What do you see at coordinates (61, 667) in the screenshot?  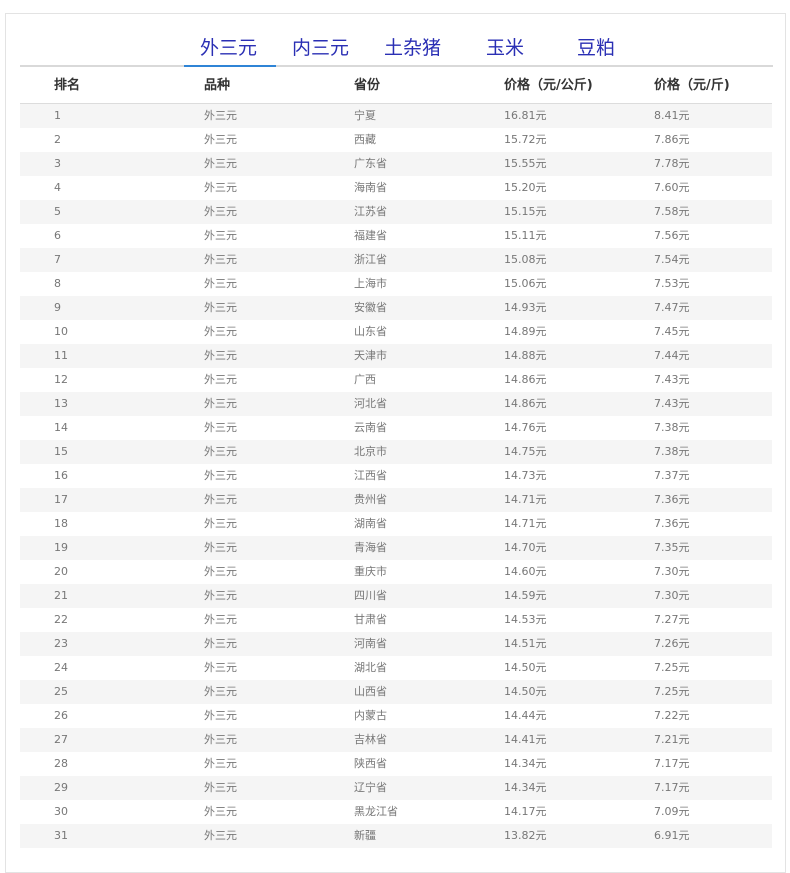 I see `rank-cell: 24` at bounding box center [61, 667].